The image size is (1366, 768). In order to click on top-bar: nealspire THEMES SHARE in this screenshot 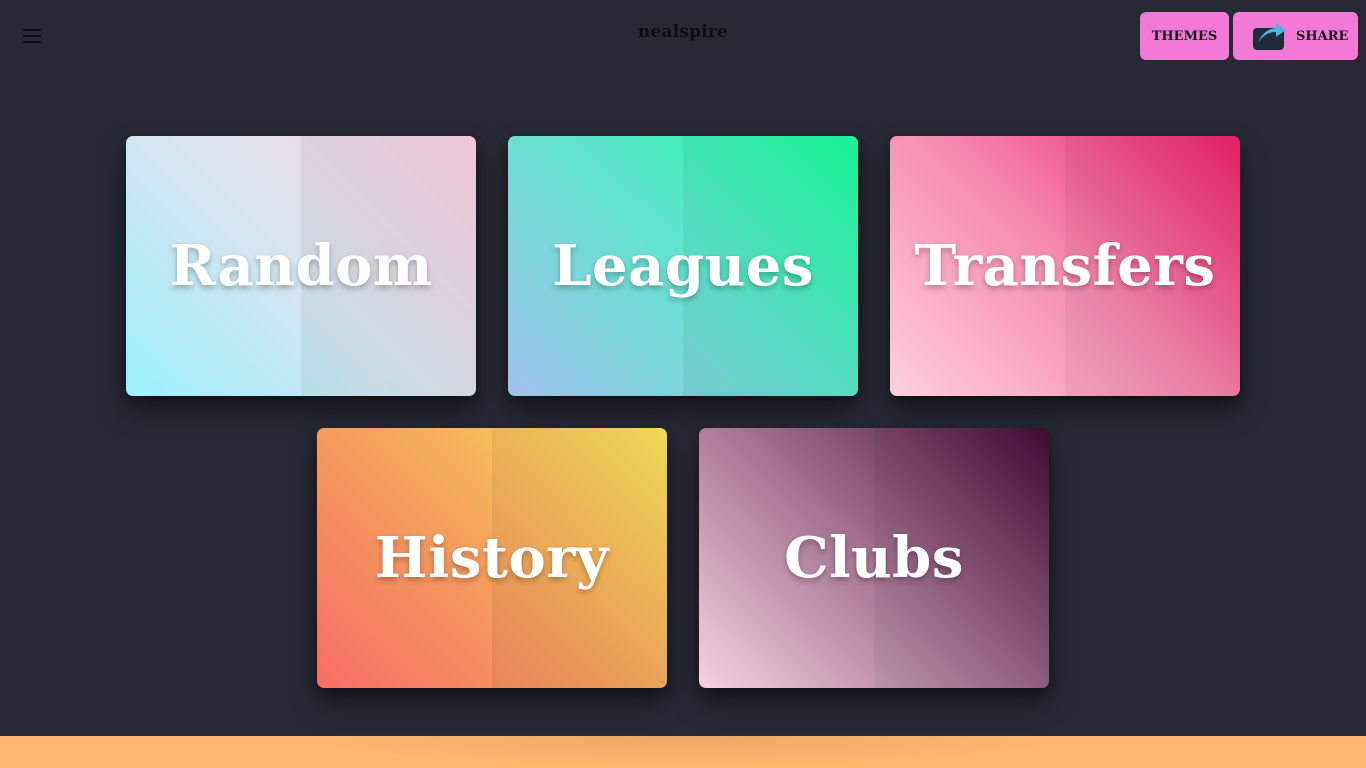, I will do `click(683, 36)`.